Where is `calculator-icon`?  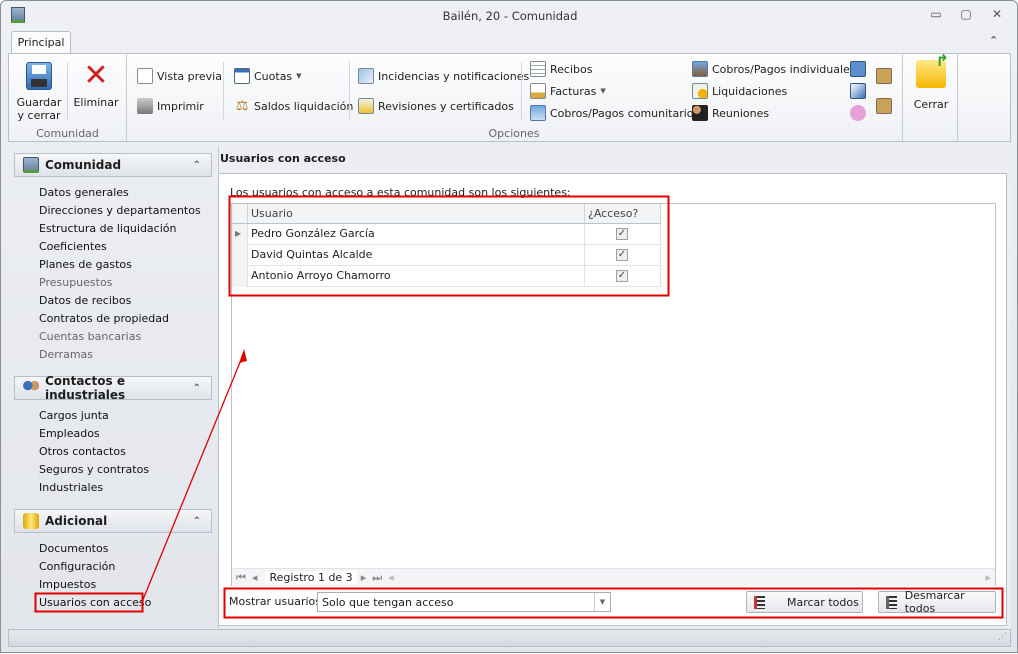 calculator-icon is located at coordinates (538, 113).